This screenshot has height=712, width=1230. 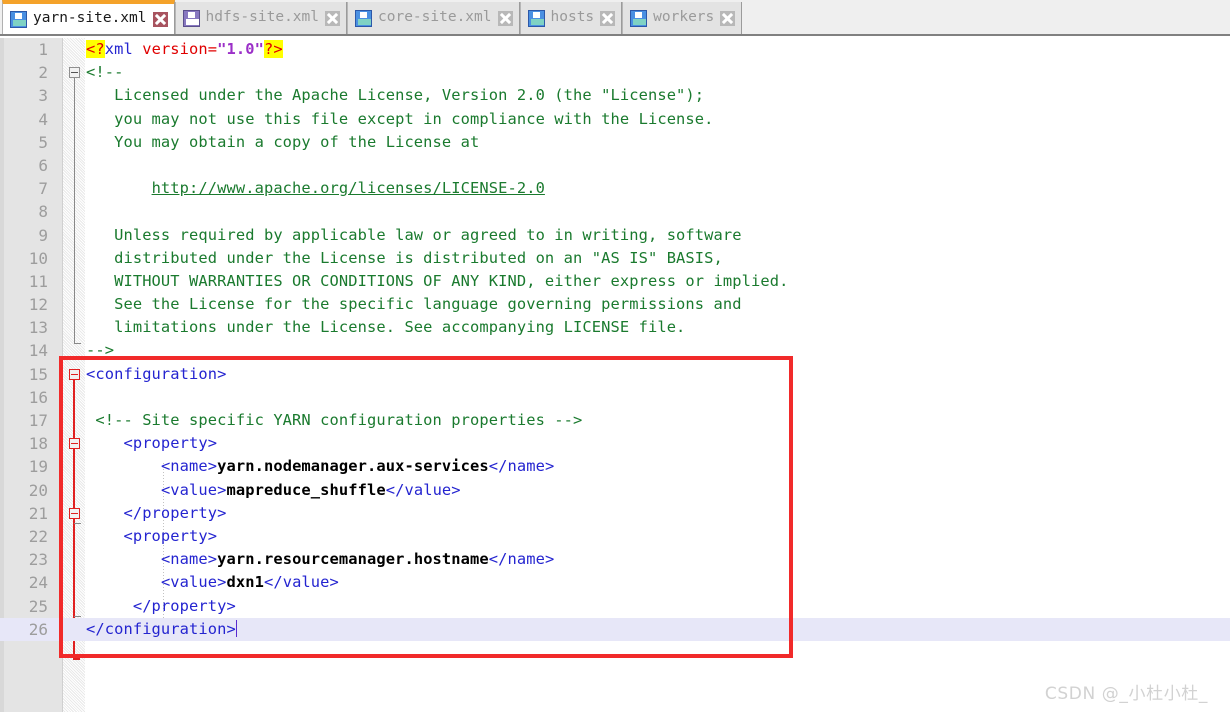 I want to click on closing-tag: </configuration>, so click(x=161, y=628).